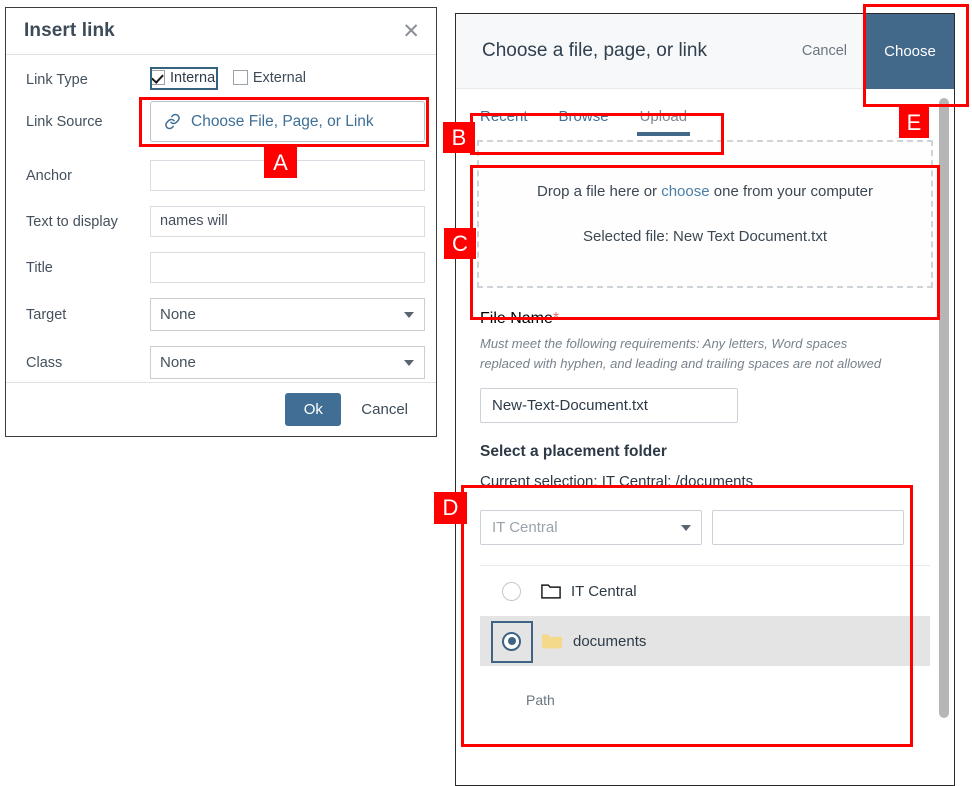 The height and width of the screenshot is (786, 972). Describe the element at coordinates (516, 318) in the screenshot. I see `file-name-label-text: File Name` at that location.